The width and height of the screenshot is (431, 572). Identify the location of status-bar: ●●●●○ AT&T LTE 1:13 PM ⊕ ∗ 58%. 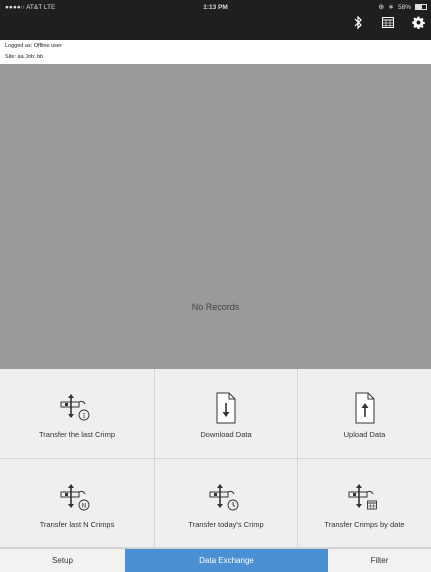
(215, 8).